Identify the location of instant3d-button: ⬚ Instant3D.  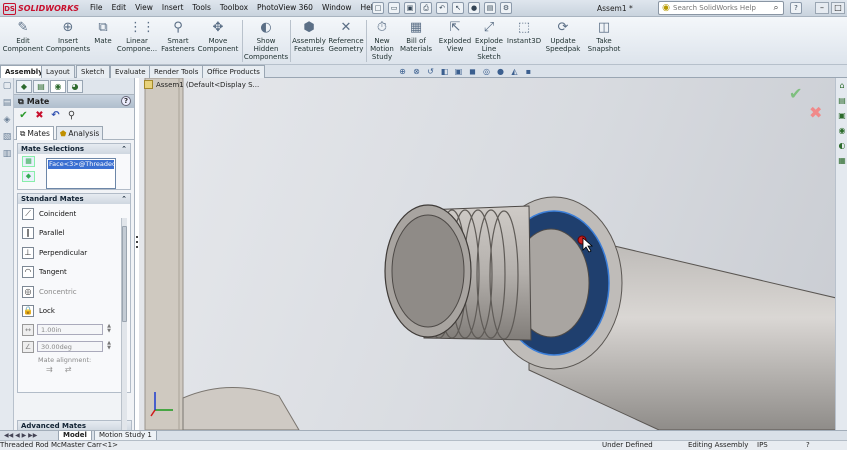
(524, 32).